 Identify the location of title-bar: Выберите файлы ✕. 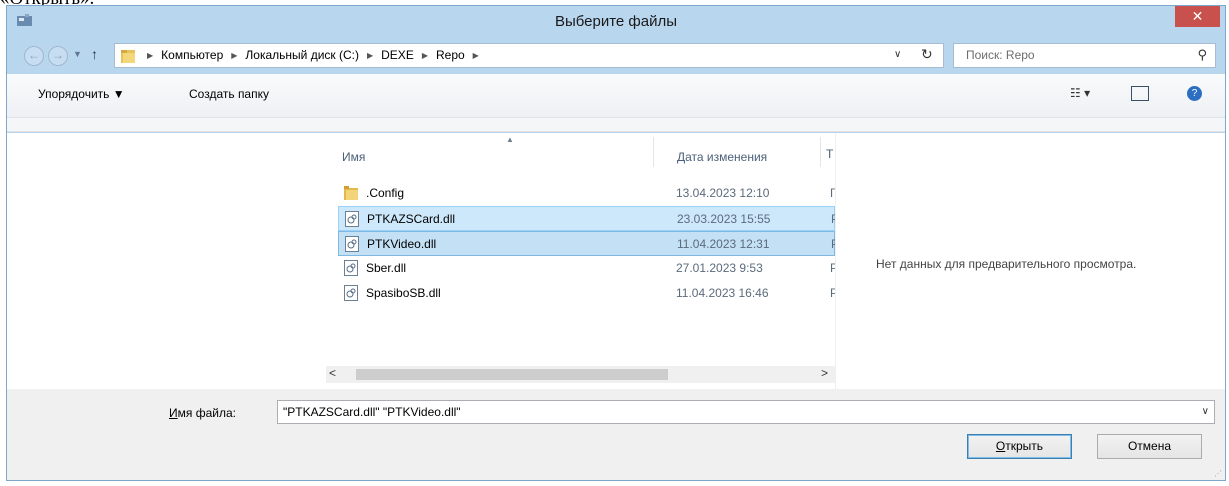
(616, 21).